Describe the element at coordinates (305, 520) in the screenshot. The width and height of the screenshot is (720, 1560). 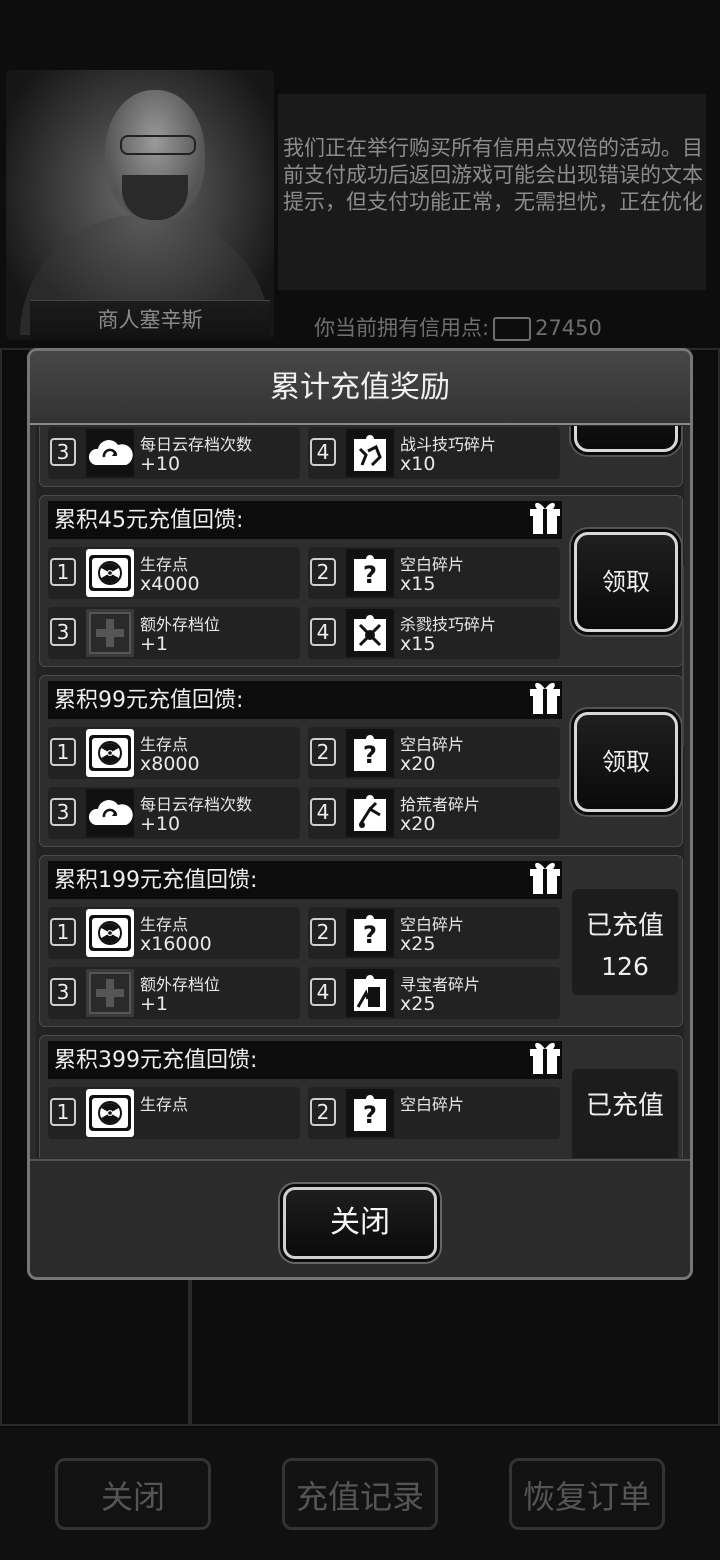
I see `tier-title: 累积45元充值回馈:` at that location.